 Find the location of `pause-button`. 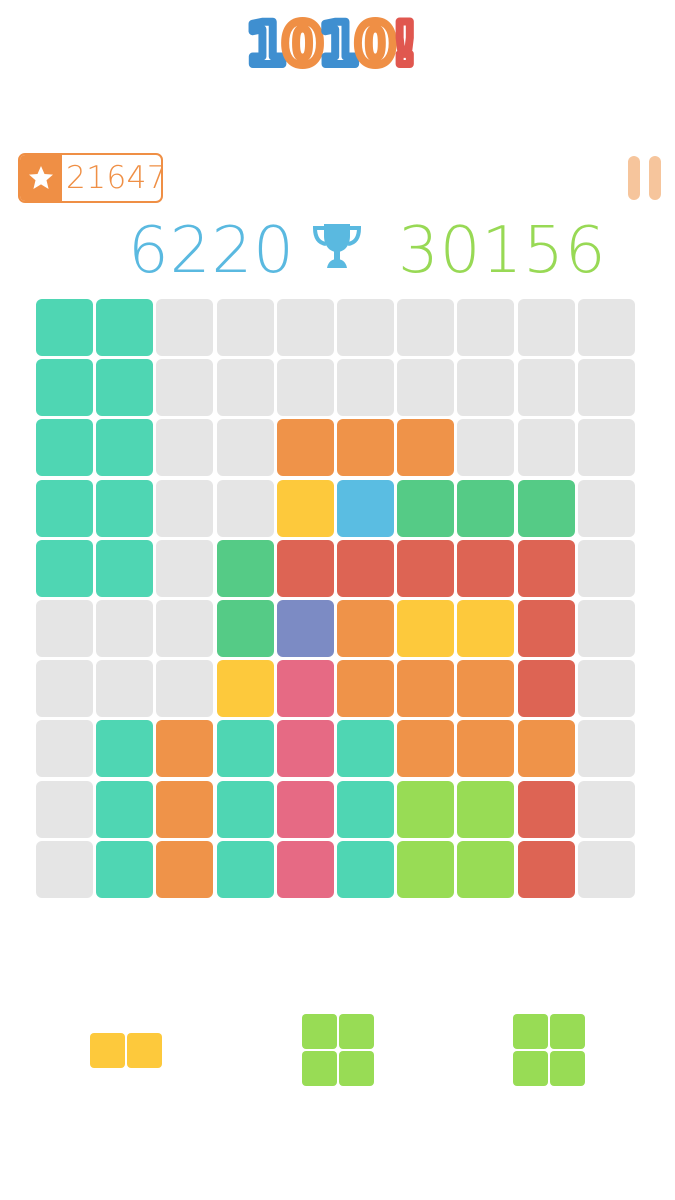

pause-button is located at coordinates (646, 178).